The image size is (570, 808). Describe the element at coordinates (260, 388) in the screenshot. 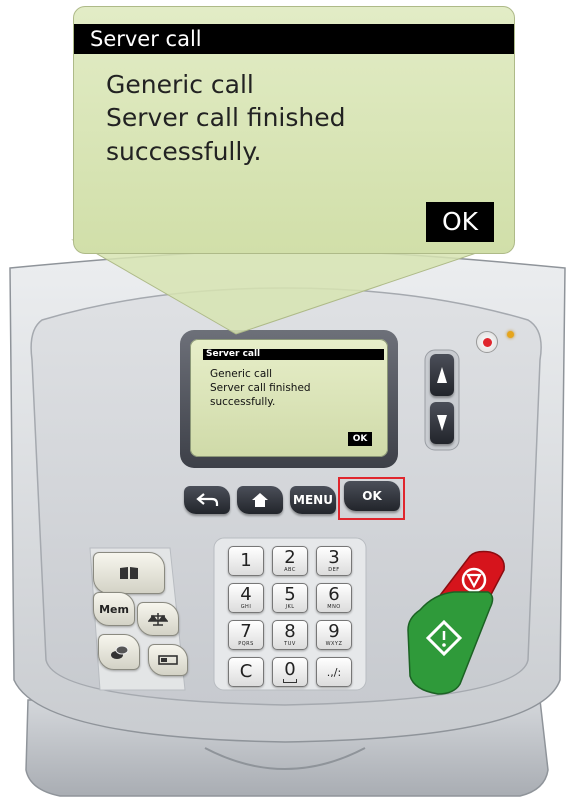

I see `lcd-line-2: Server call finished` at that location.